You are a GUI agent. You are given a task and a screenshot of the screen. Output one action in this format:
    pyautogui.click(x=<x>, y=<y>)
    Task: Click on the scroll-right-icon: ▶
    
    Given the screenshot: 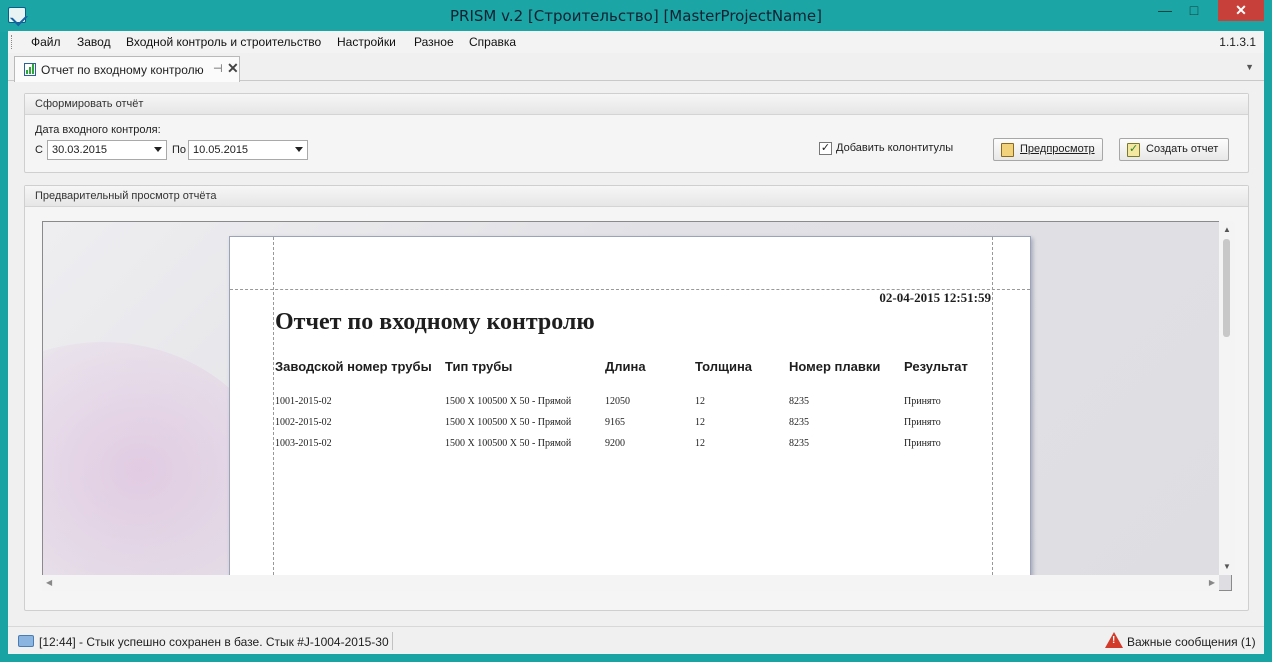 What is the action you would take?
    pyautogui.click(x=1212, y=582)
    